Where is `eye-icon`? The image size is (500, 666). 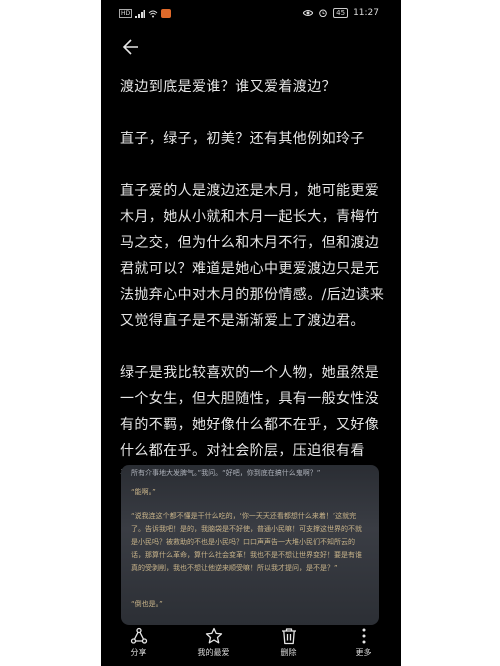 eye-icon is located at coordinates (308, 13).